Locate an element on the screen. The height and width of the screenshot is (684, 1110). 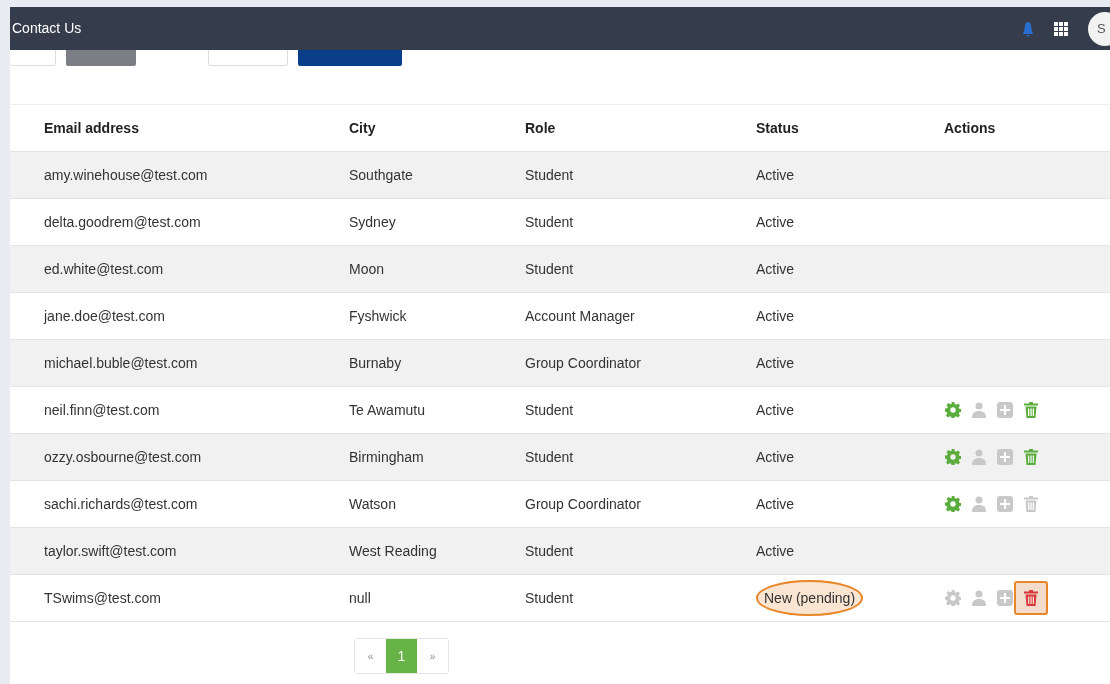
table-cell: sachi.richards@test.com is located at coordinates (121, 503).